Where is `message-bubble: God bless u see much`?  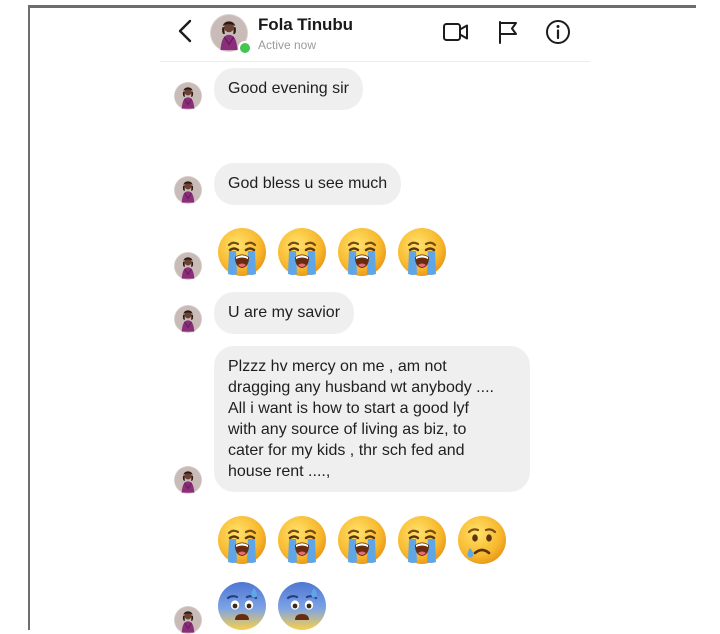
message-bubble: God bless u see much is located at coordinates (308, 184).